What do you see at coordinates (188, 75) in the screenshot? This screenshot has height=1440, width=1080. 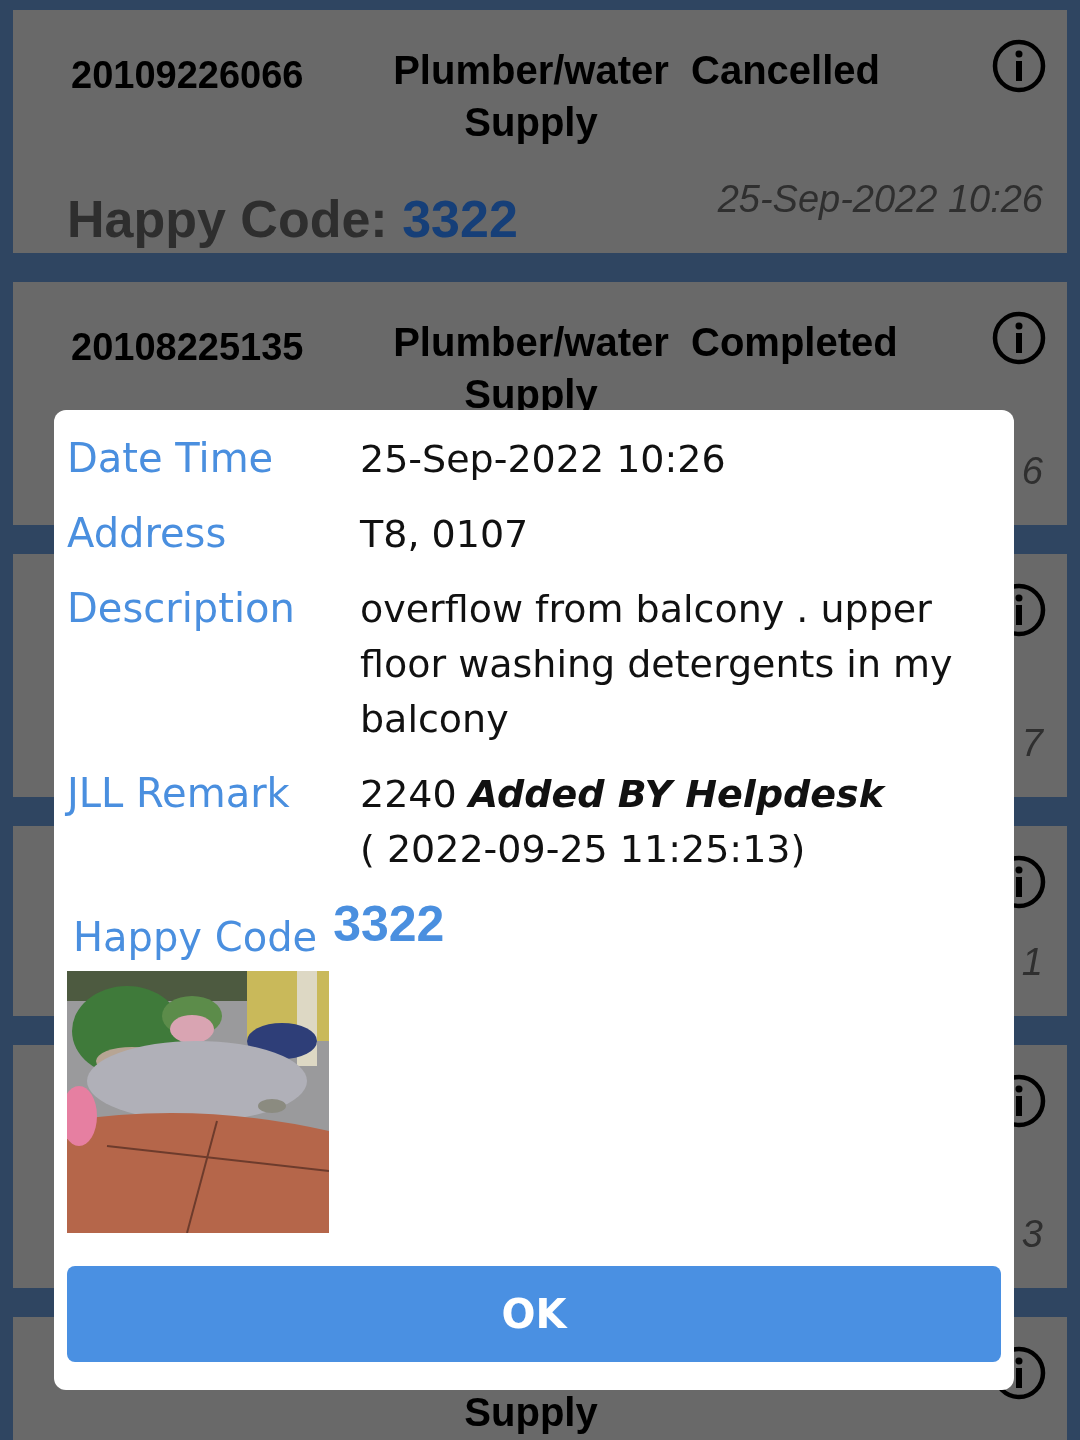 I see `ticket-id: 20109226066` at bounding box center [188, 75].